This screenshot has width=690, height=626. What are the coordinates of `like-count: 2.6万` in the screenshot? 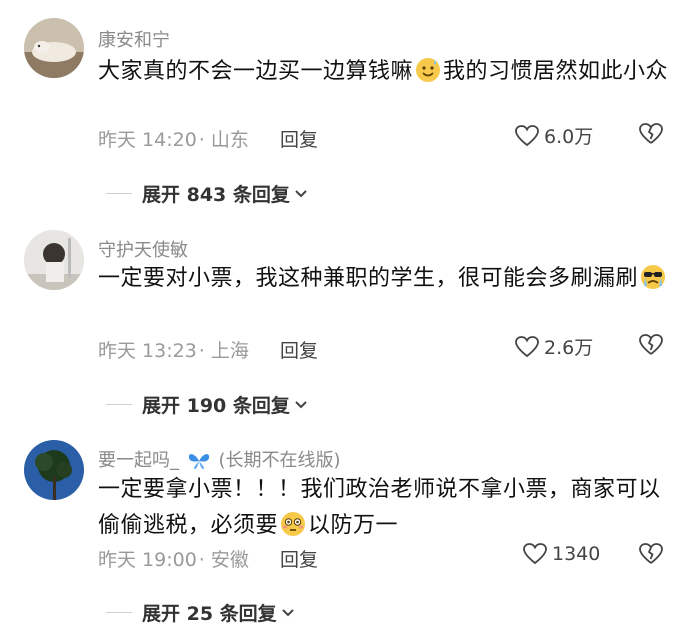 It's located at (569, 348).